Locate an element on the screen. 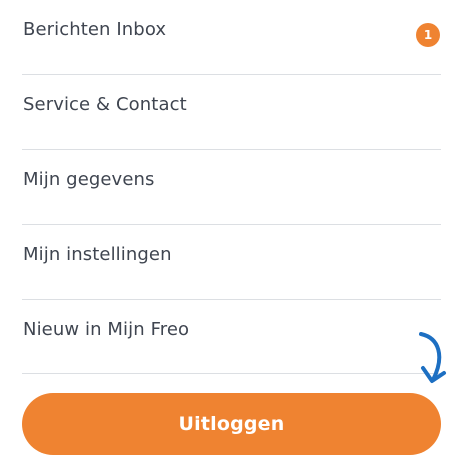  menu-item-berichten-inbox: Berichten Inbox 1 is located at coordinates (231, 37).